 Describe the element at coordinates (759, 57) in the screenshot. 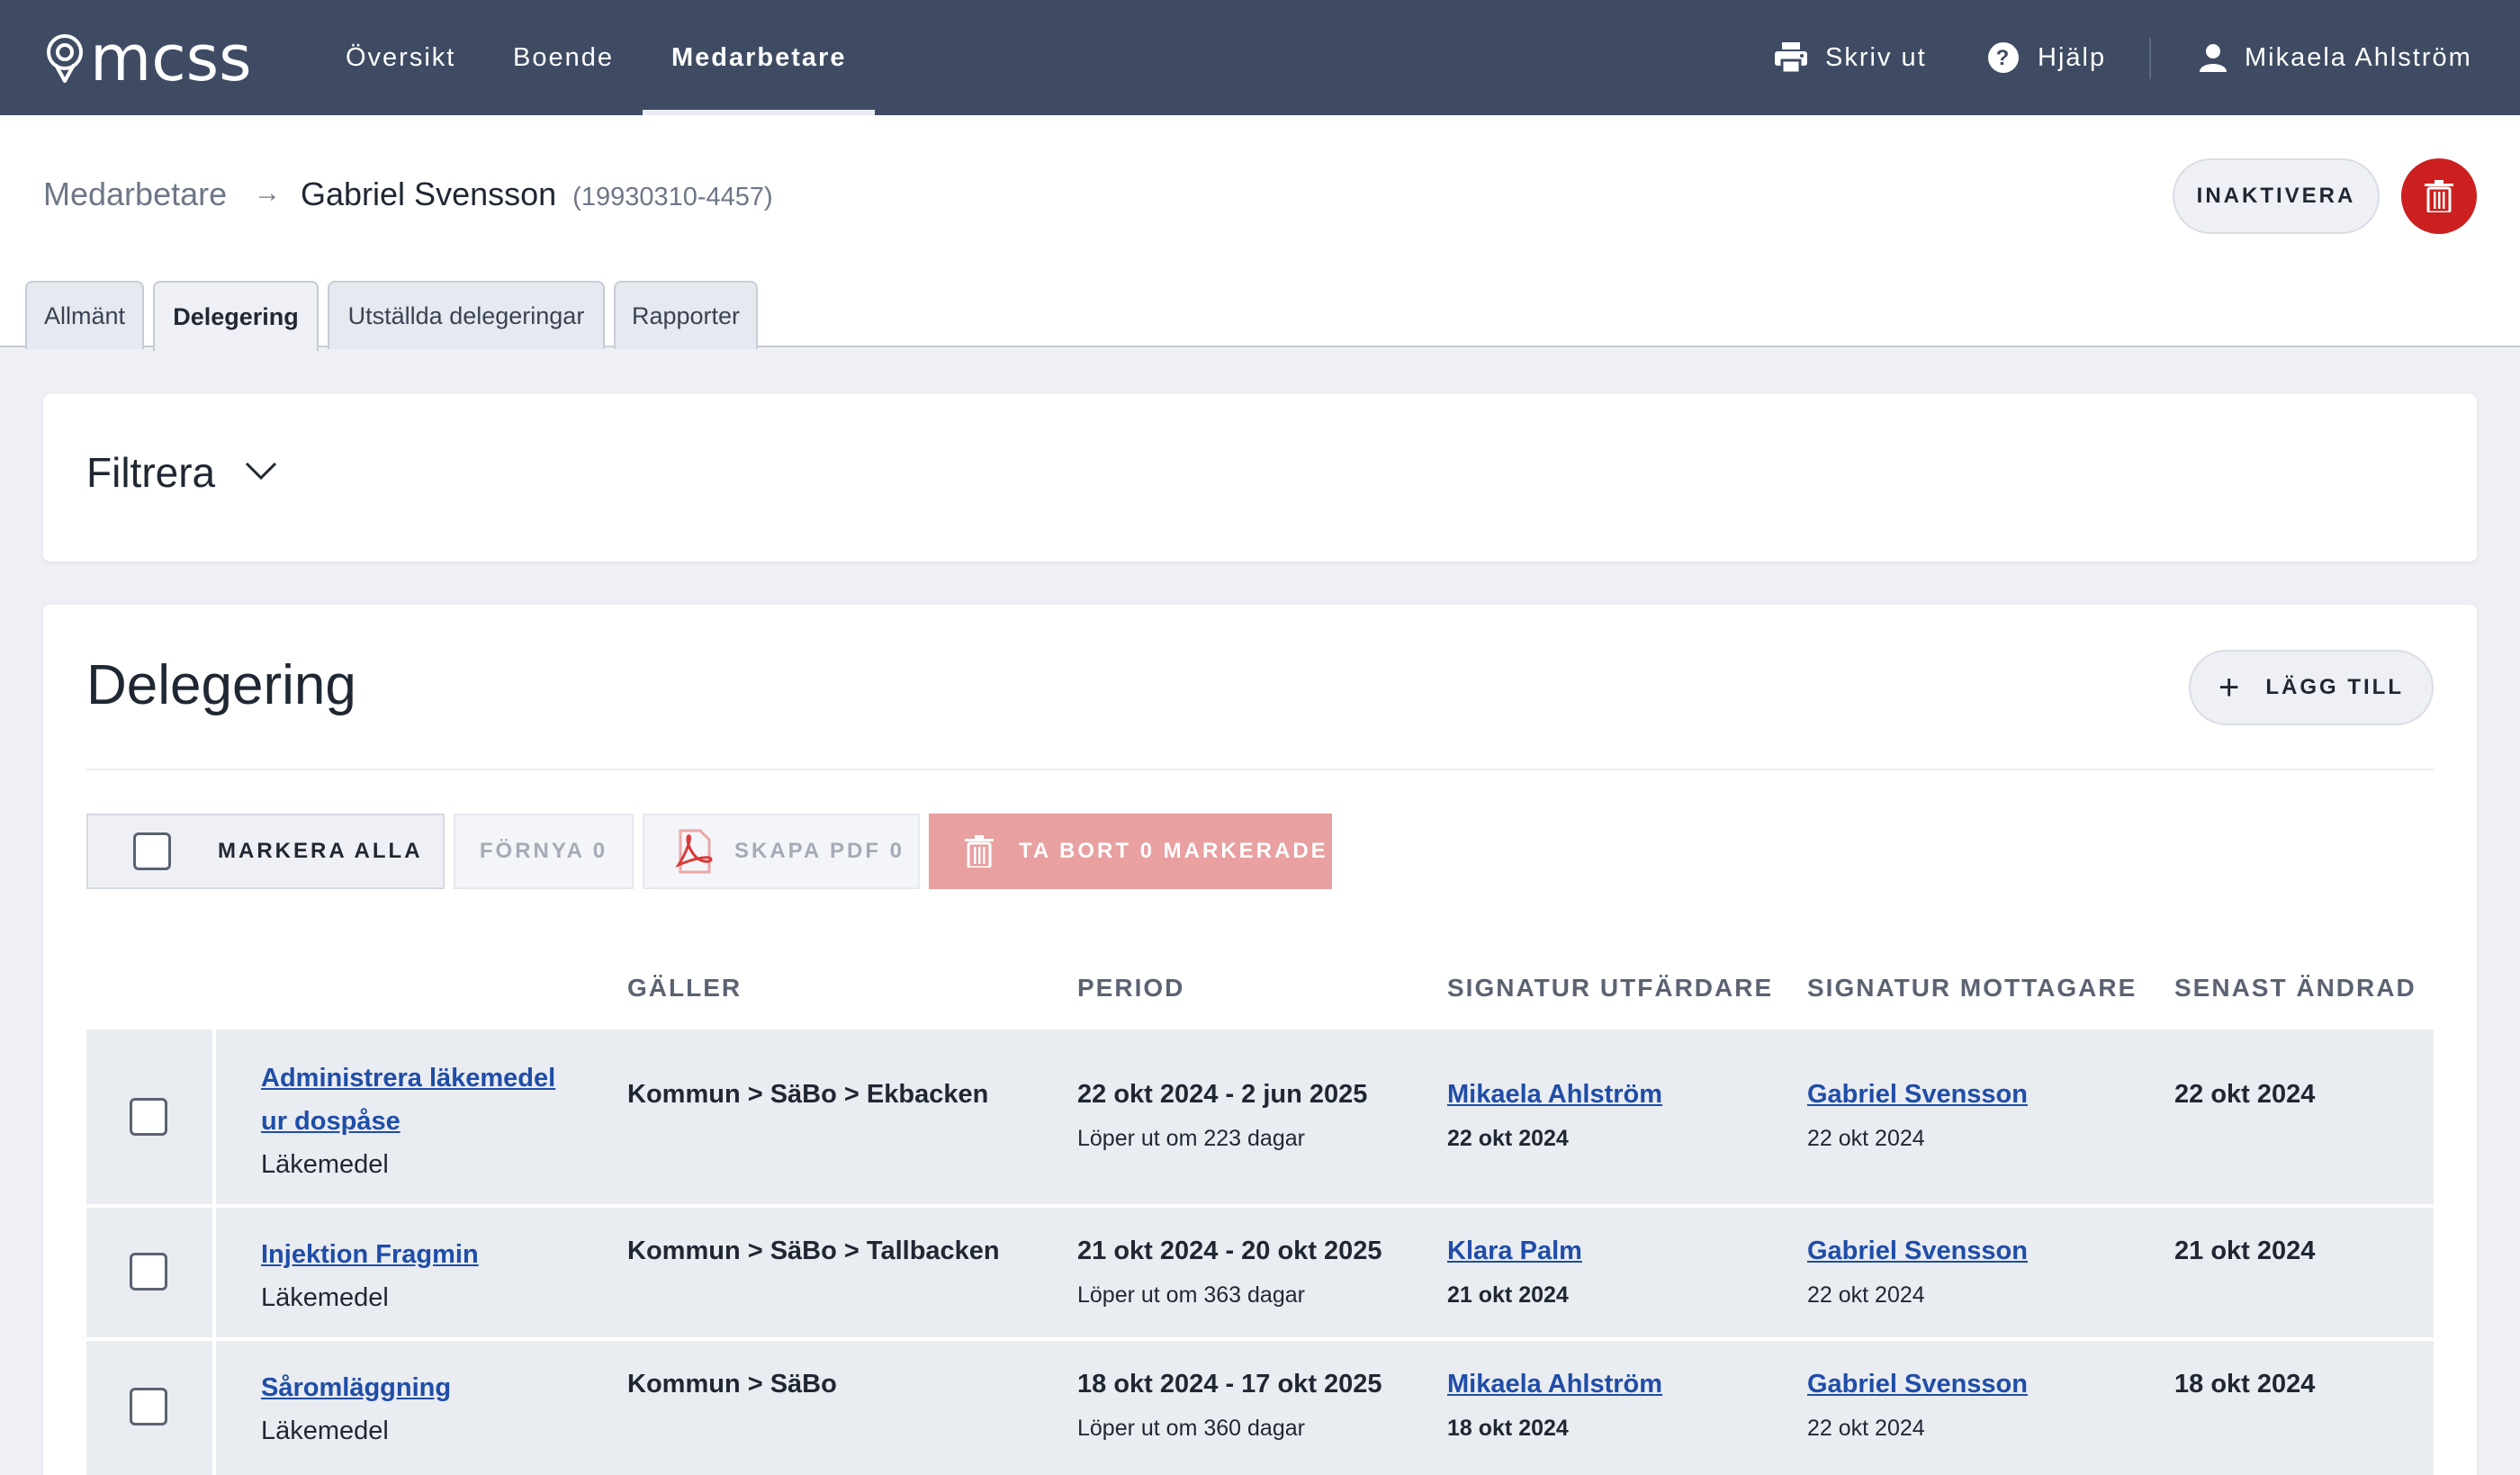

I see `nav-medarbetare: Medarbetare` at that location.